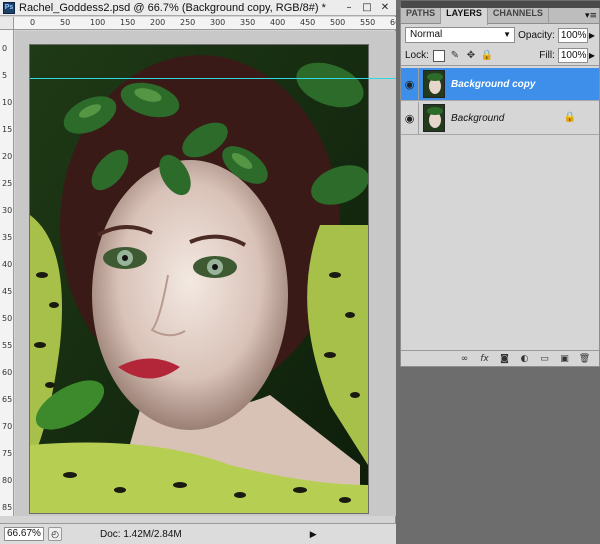 This screenshot has width=600, height=544. Describe the element at coordinates (278, 22) in the screenshot. I see `ruler-tick-label: 400` at that location.